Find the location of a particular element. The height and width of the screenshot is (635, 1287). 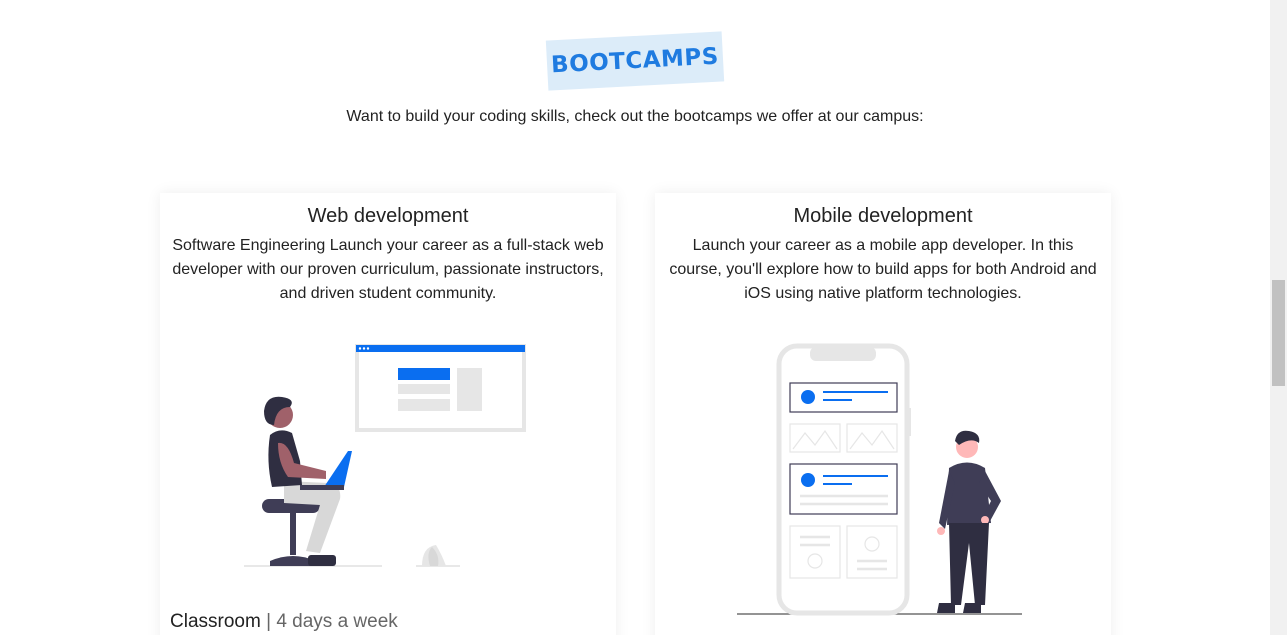

card-format: Classroom is located at coordinates (215, 621).